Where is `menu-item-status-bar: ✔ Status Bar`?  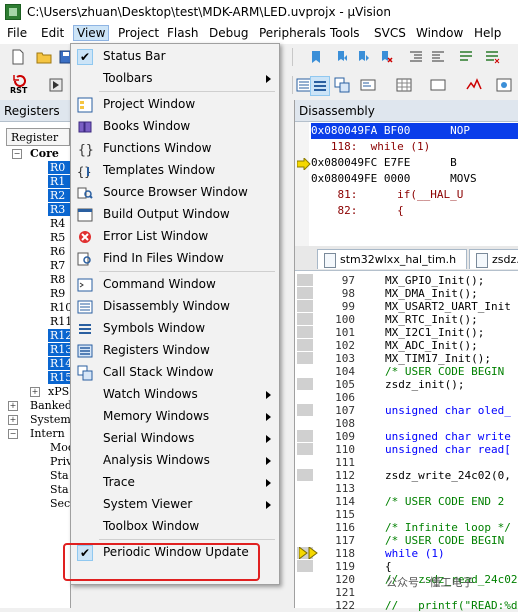 menu-item-status-bar: ✔ Status Bar is located at coordinates (175, 57).